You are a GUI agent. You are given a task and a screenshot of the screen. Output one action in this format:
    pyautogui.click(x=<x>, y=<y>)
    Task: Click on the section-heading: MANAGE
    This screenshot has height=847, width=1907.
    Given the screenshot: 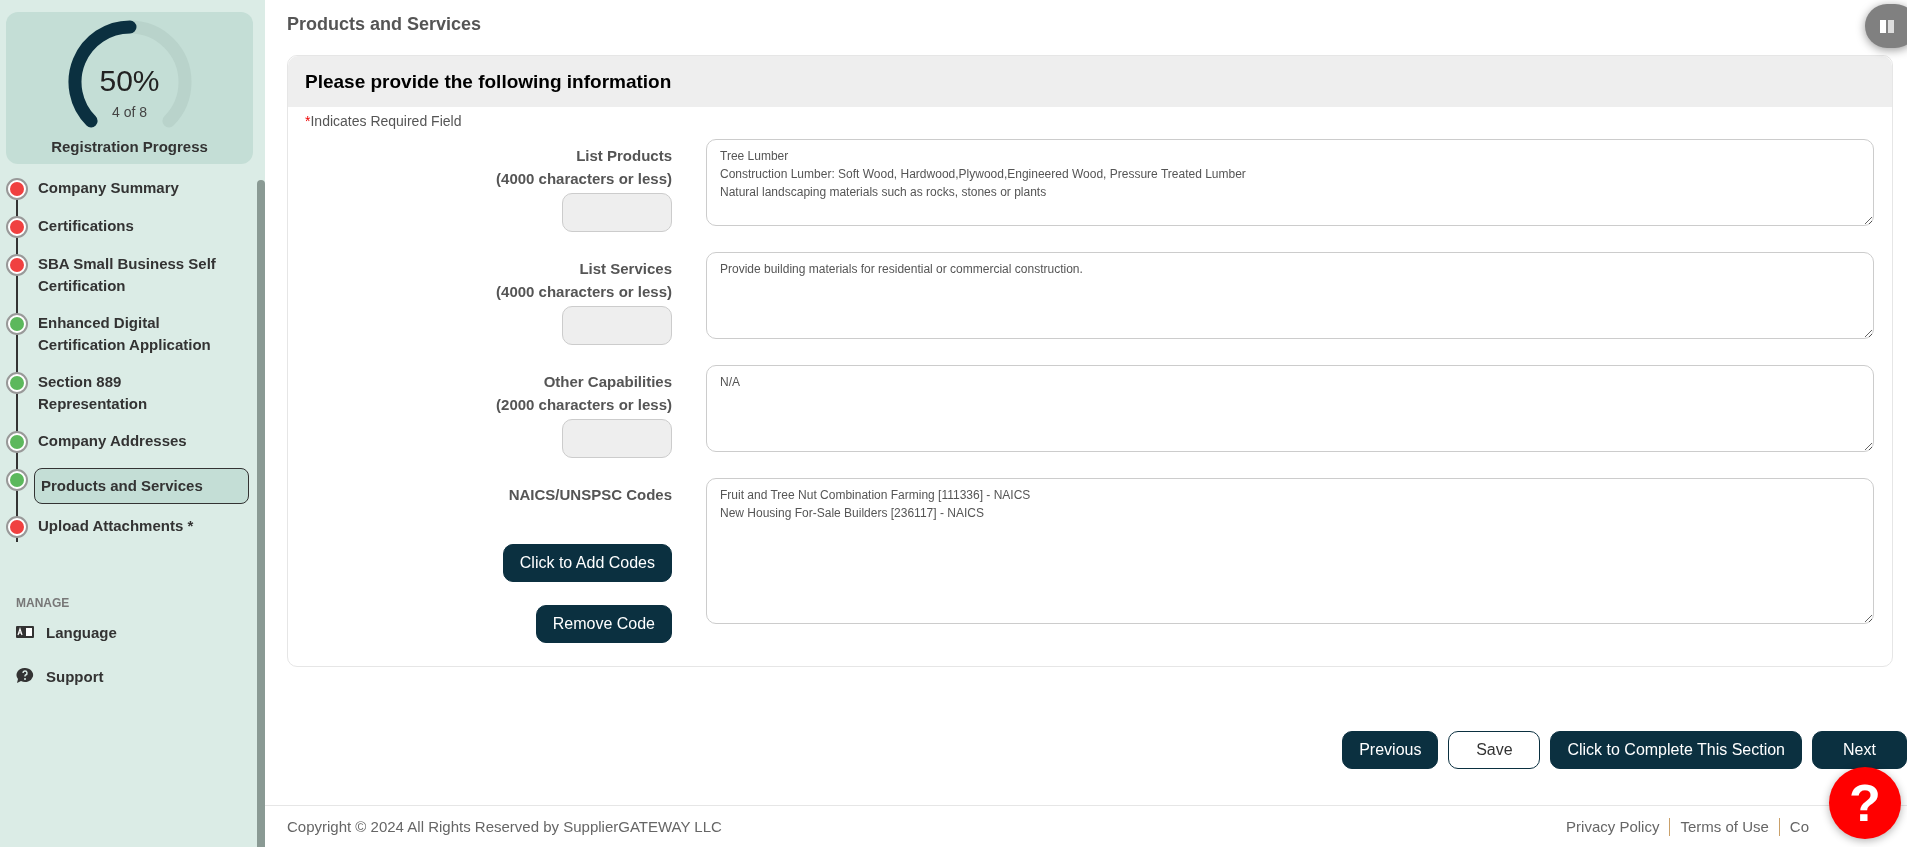 What is the action you would take?
    pyautogui.click(x=43, y=603)
    